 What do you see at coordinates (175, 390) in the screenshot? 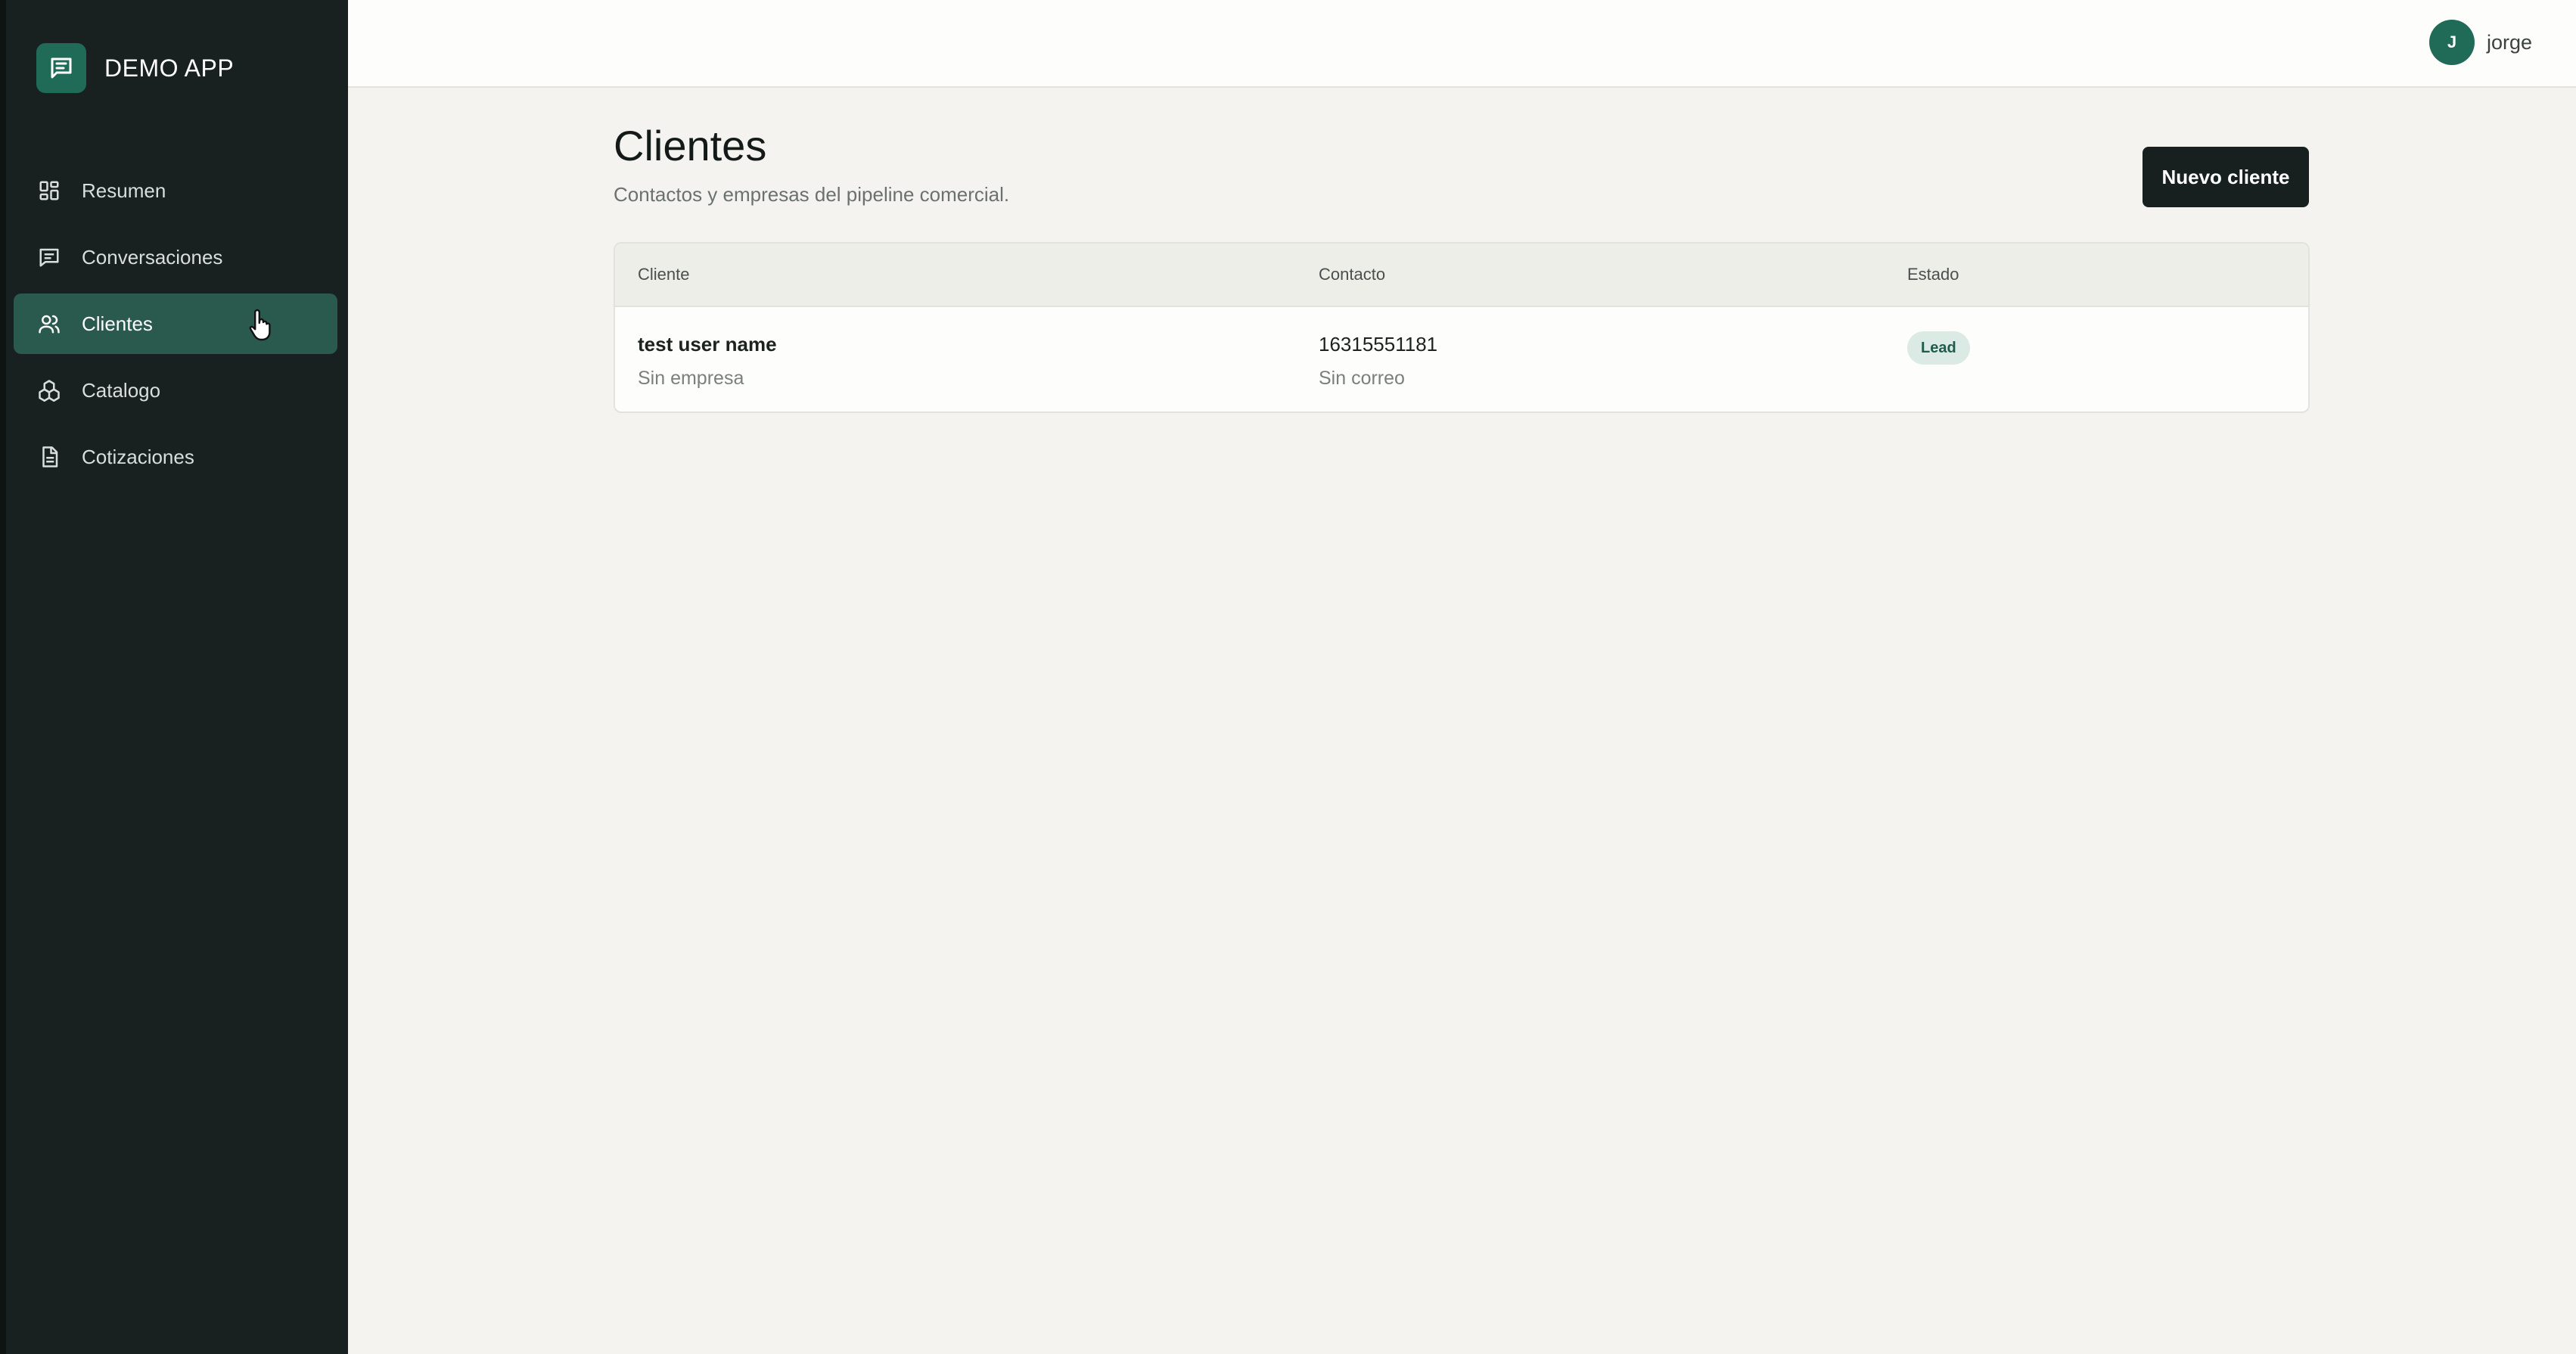
I see `sidebar-item-catalogo: Catalogo` at bounding box center [175, 390].